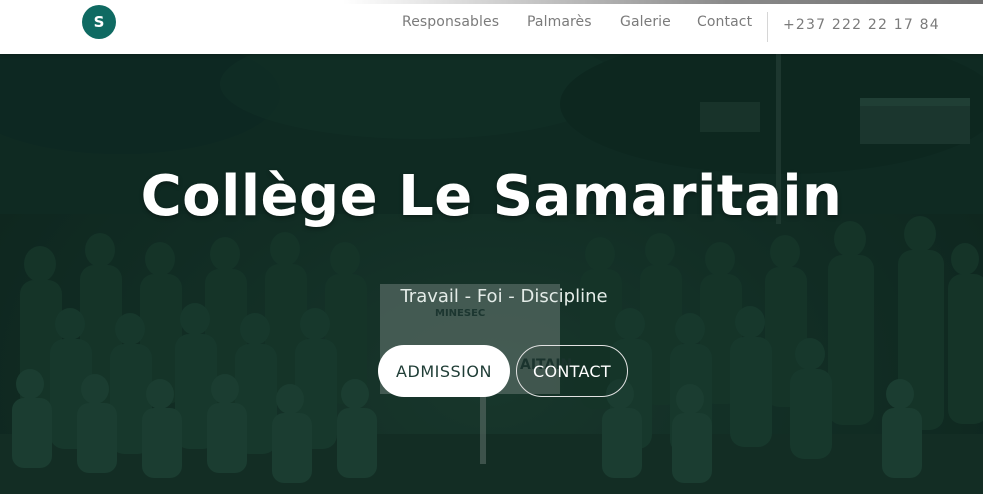 This screenshot has height=494, width=983. I want to click on phone-number: +237 222 22 17 84, so click(861, 25).